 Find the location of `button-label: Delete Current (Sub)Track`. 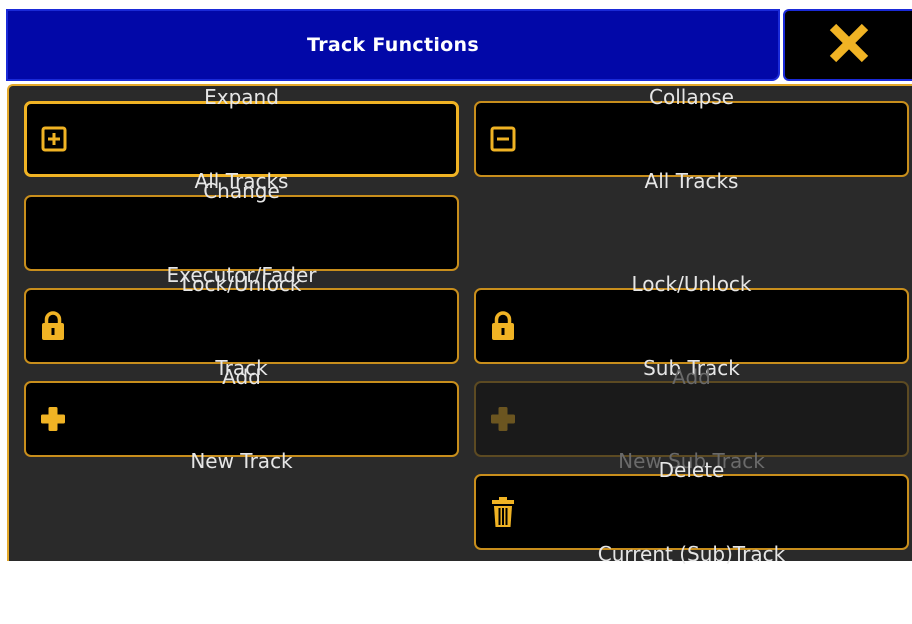

button-label: Delete Current (Sub)Track is located at coordinates (691, 512).